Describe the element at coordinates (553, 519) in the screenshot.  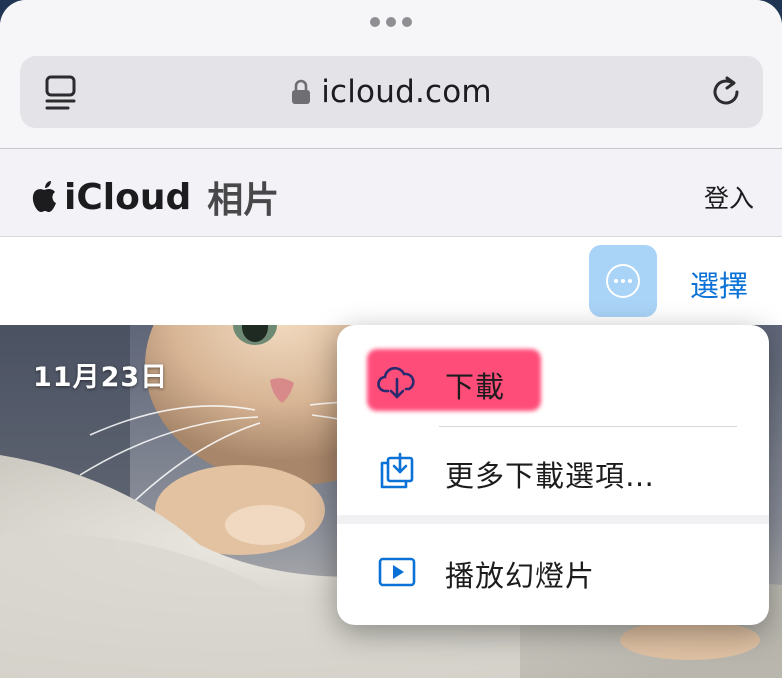
I see `menu-section-divider` at that location.